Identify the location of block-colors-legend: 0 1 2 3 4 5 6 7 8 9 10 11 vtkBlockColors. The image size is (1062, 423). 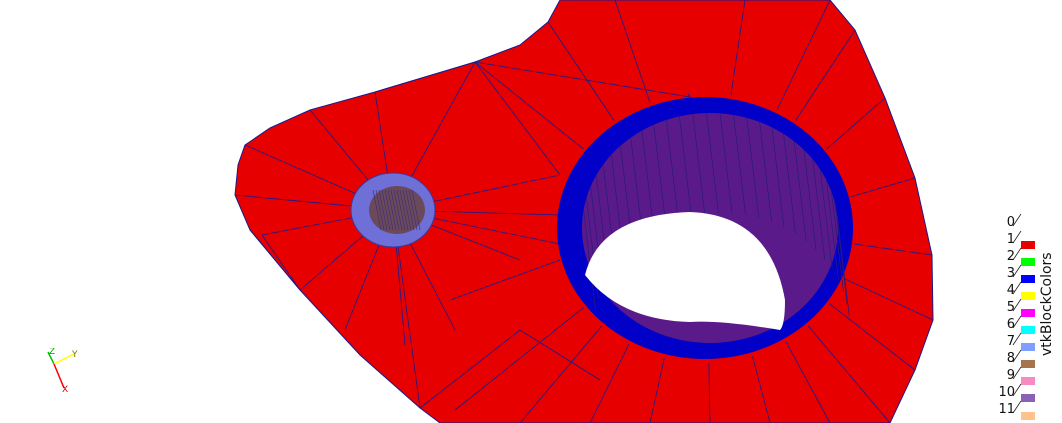
(1028, 316).